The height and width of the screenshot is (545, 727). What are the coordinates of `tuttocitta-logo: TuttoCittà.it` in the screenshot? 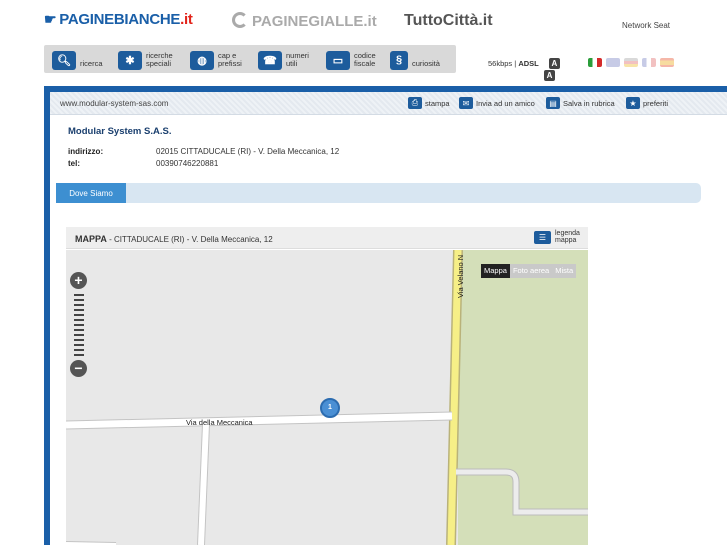 It's located at (448, 21).